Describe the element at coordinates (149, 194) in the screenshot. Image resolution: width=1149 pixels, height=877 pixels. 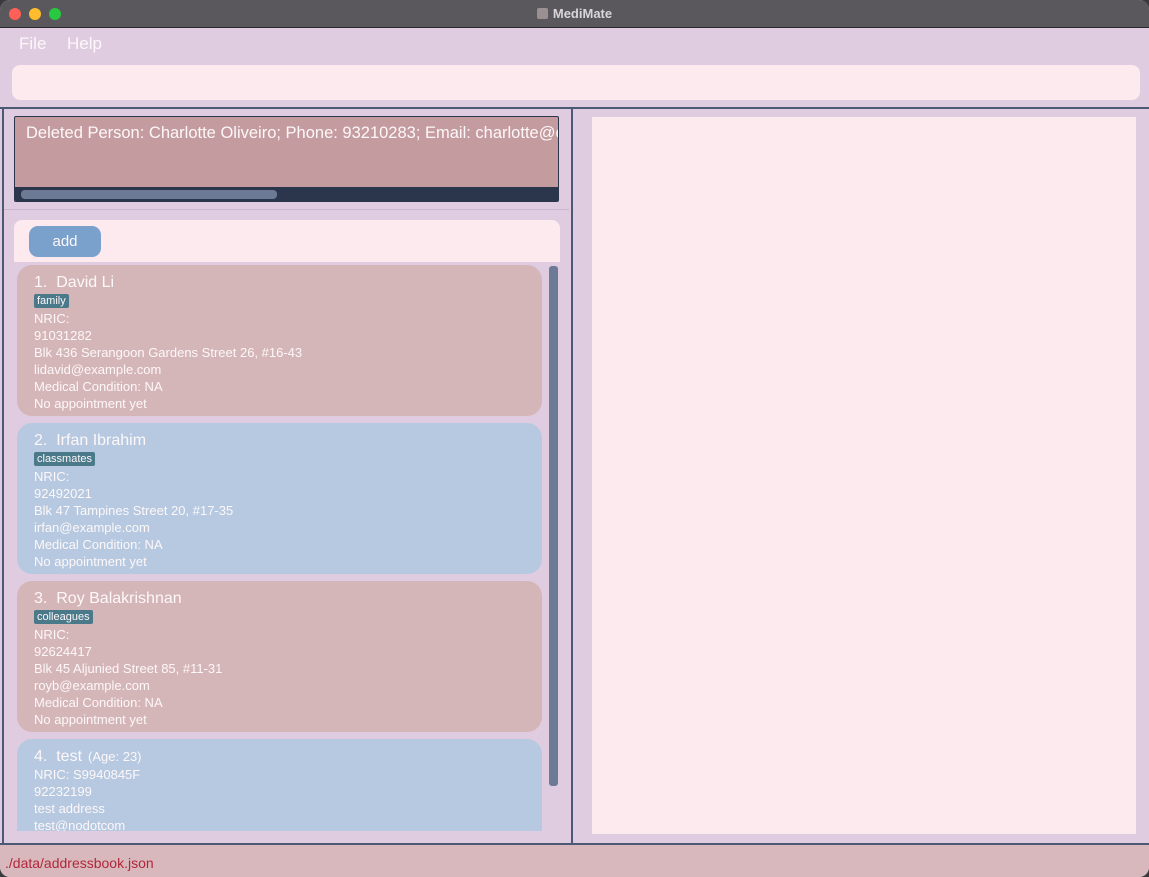
I see `result-scrollbar-thumb` at that location.